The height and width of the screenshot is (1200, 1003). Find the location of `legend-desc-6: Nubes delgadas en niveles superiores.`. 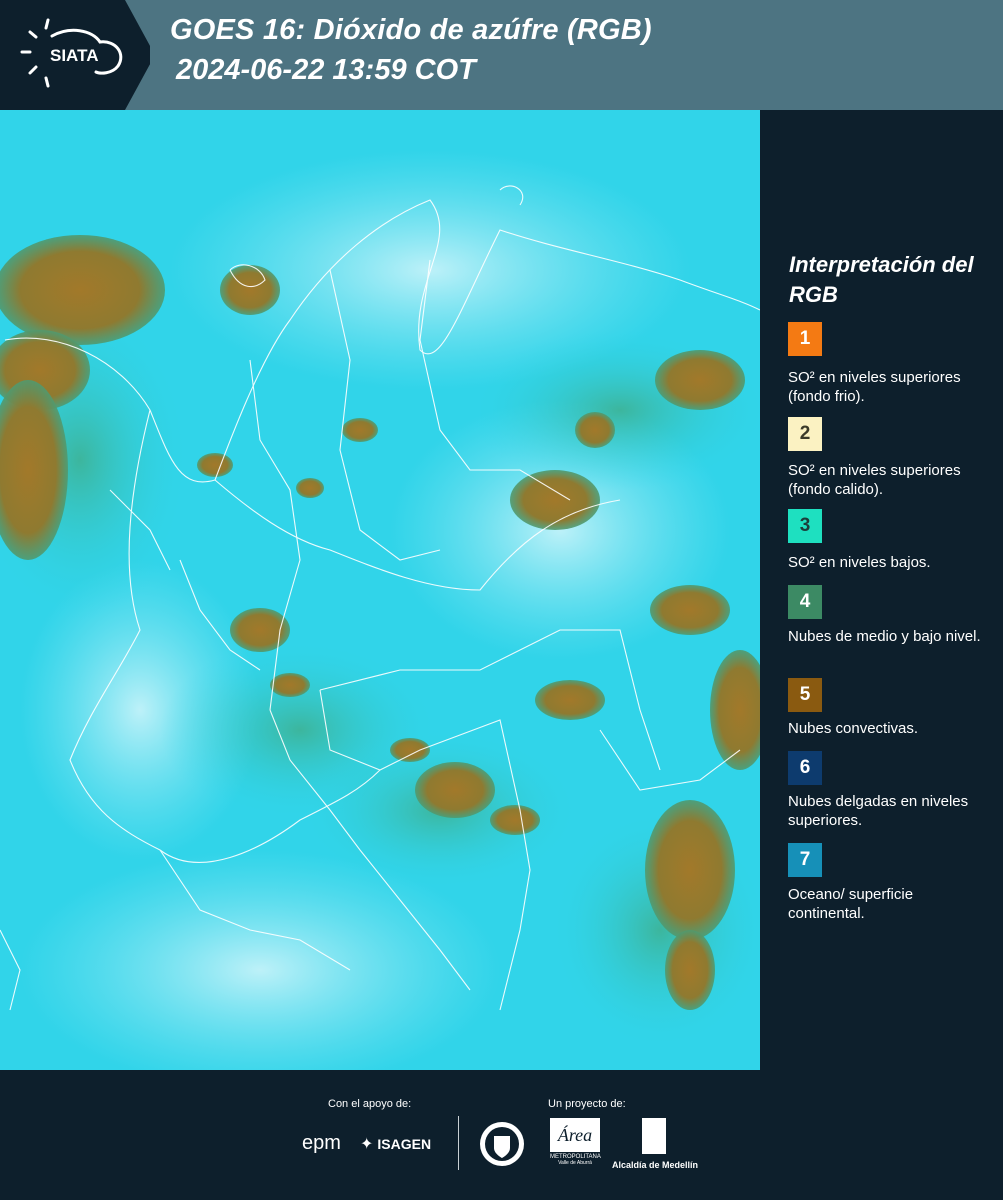

legend-desc-6: Nubes delgadas en niveles superiores. is located at coordinates (878, 811).